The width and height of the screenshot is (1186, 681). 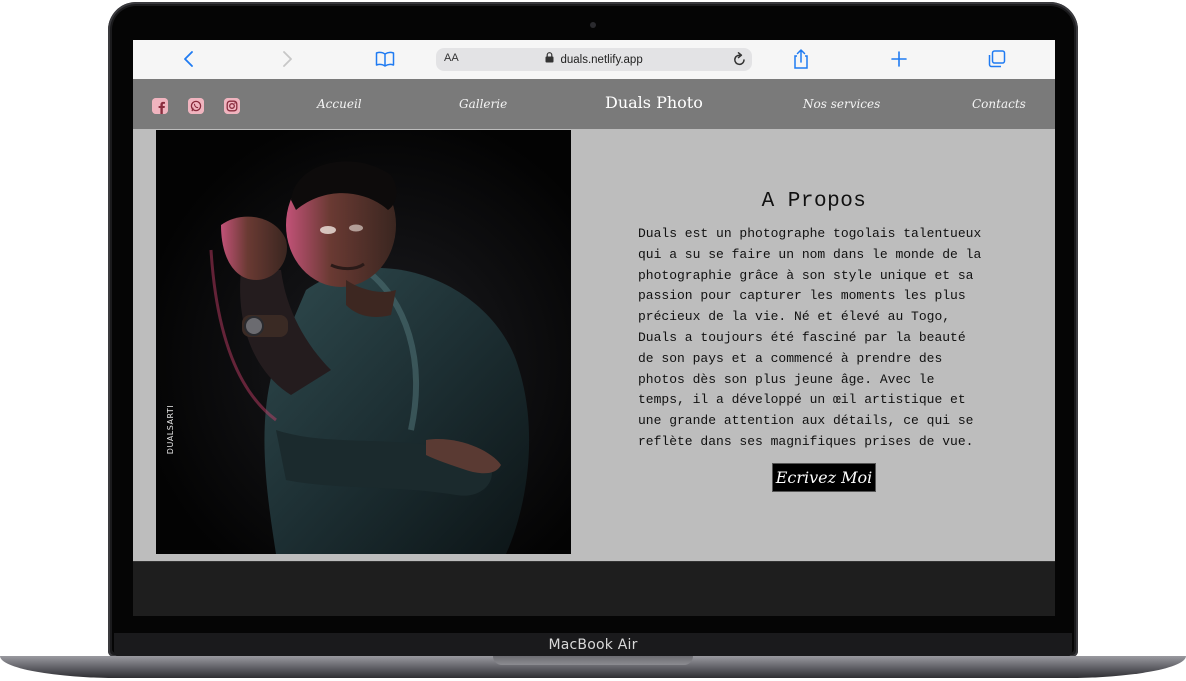 I want to click on tabs-overview-button, so click(x=997, y=59).